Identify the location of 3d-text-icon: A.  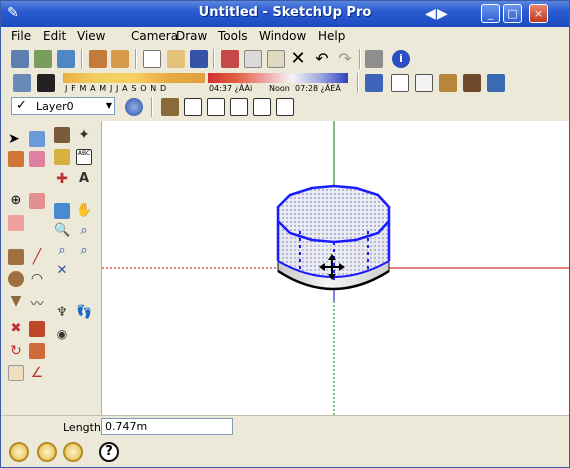
(84, 179).